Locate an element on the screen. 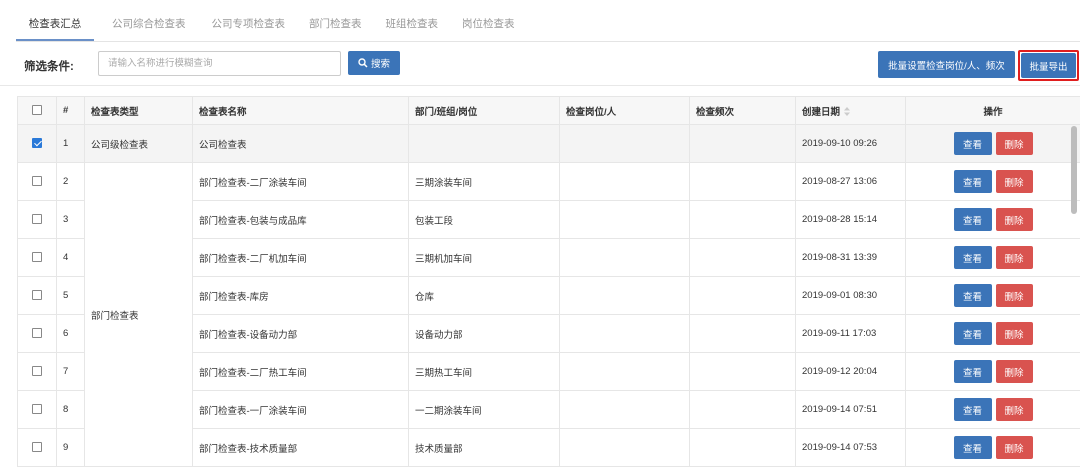 This screenshot has height=468, width=1080. row-type: 公司级检查表 is located at coordinates (138, 143).